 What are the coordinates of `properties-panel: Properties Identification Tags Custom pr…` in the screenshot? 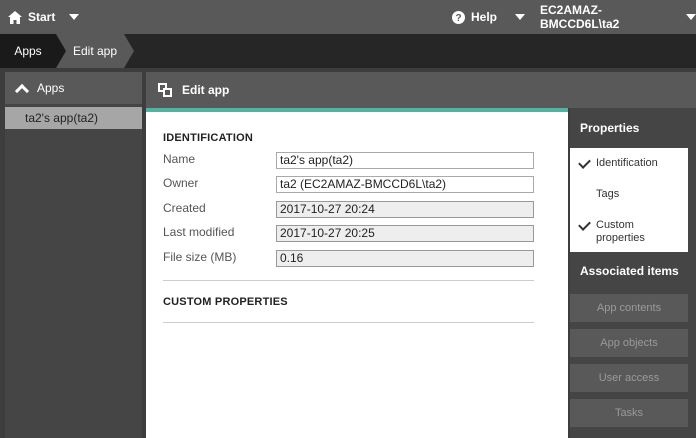 It's located at (633, 273).